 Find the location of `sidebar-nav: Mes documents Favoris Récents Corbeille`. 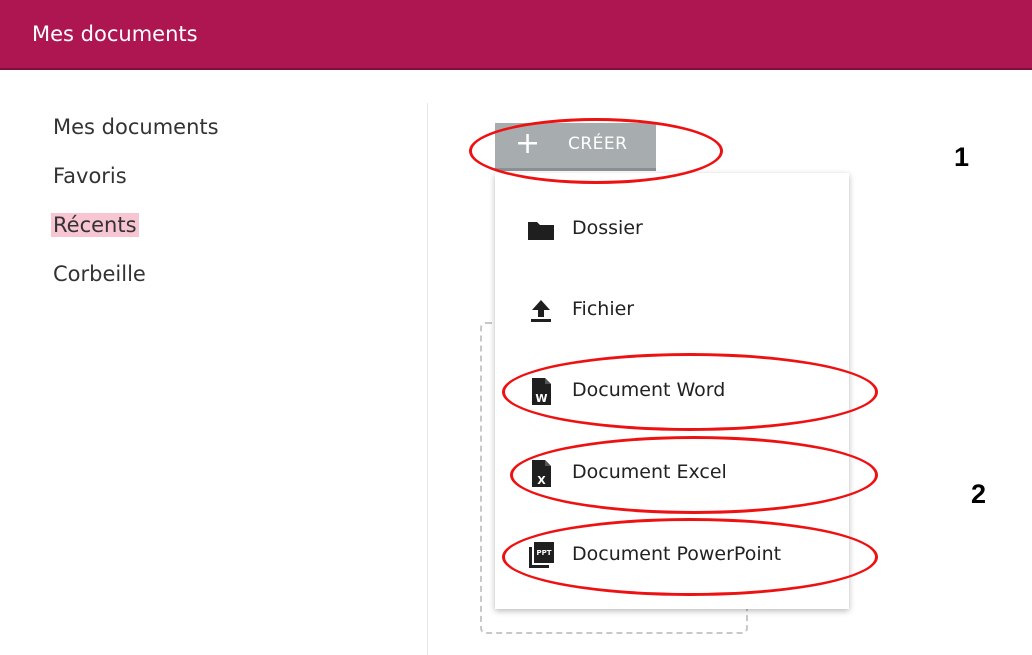

sidebar-nav: Mes documents Favoris Récents Corbeille is located at coordinates (136, 213).